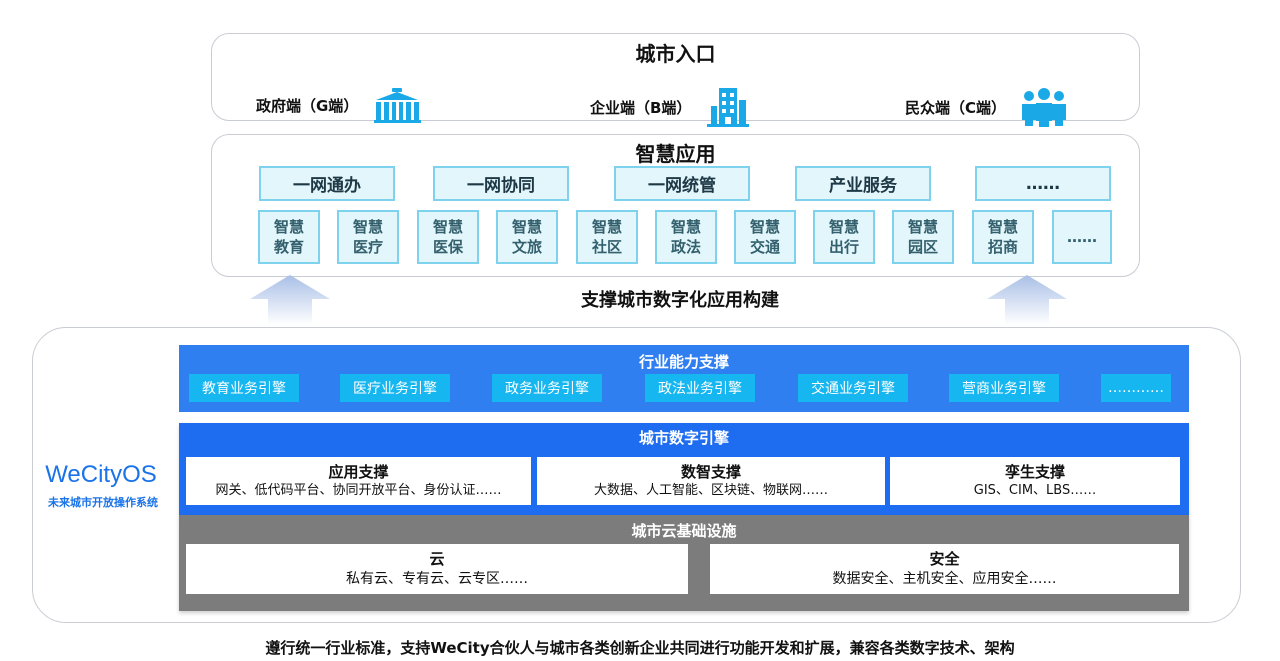 Image resolution: width=1280 pixels, height=661 pixels. I want to click on engine-government: 政务业务引擎, so click(547, 388).